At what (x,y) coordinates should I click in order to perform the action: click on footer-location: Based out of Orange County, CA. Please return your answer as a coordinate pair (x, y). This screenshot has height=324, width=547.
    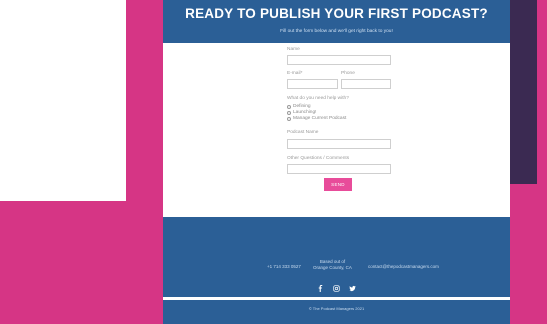
    Looking at the image, I should click on (332, 264).